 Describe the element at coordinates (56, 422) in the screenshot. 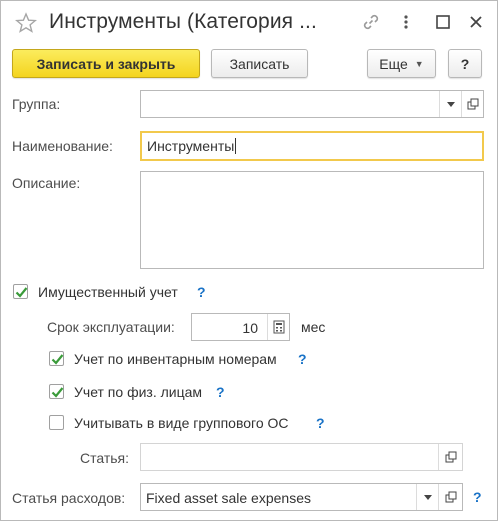

I see `group-os-checkbox` at that location.